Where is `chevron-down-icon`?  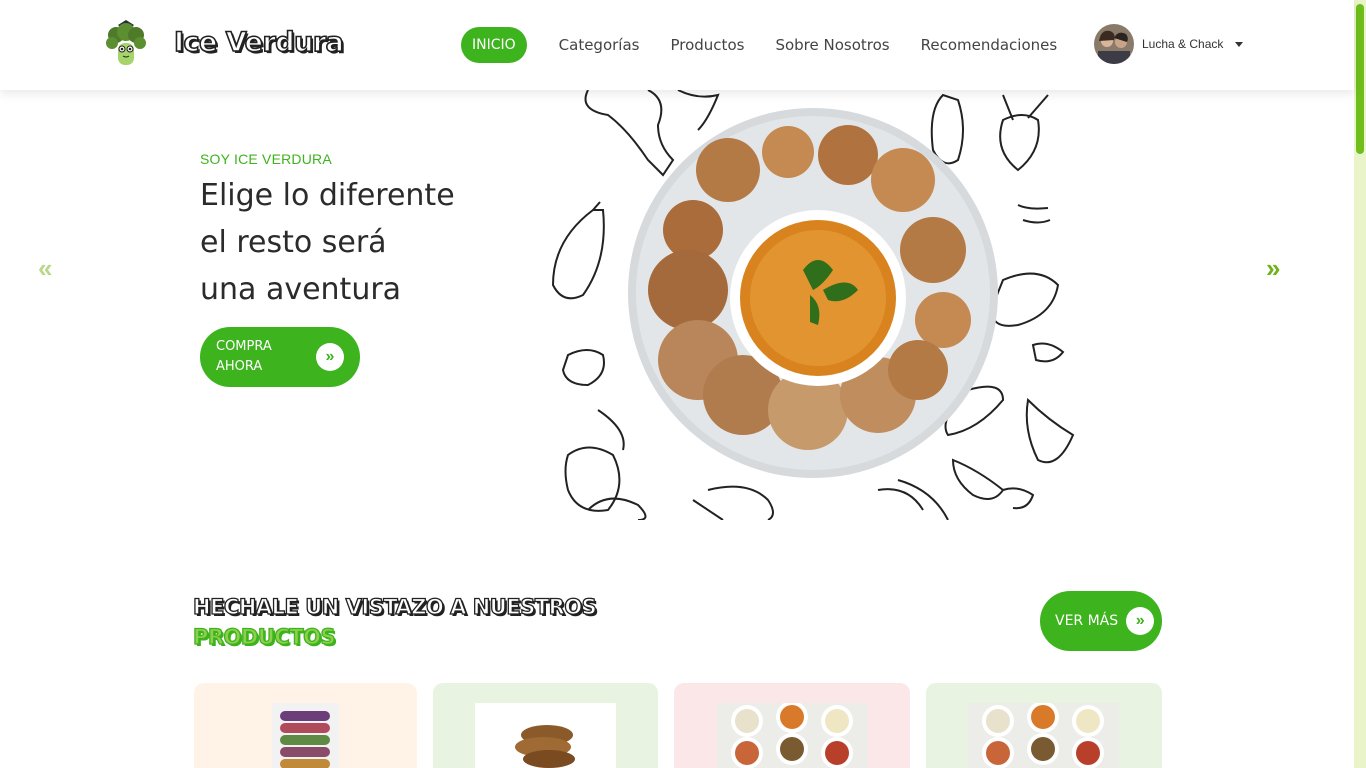
chevron-down-icon is located at coordinates (1239, 44).